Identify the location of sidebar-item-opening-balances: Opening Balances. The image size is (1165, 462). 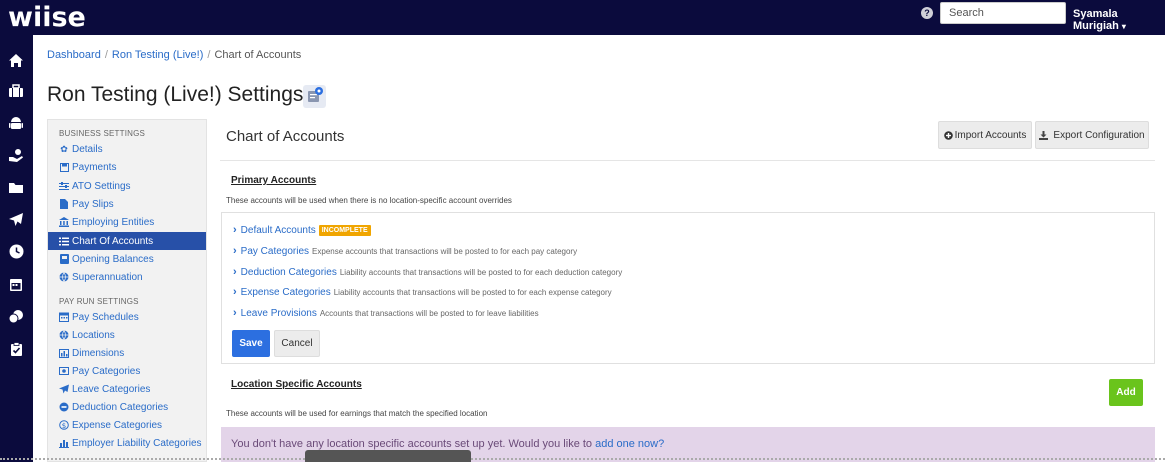
(127, 259).